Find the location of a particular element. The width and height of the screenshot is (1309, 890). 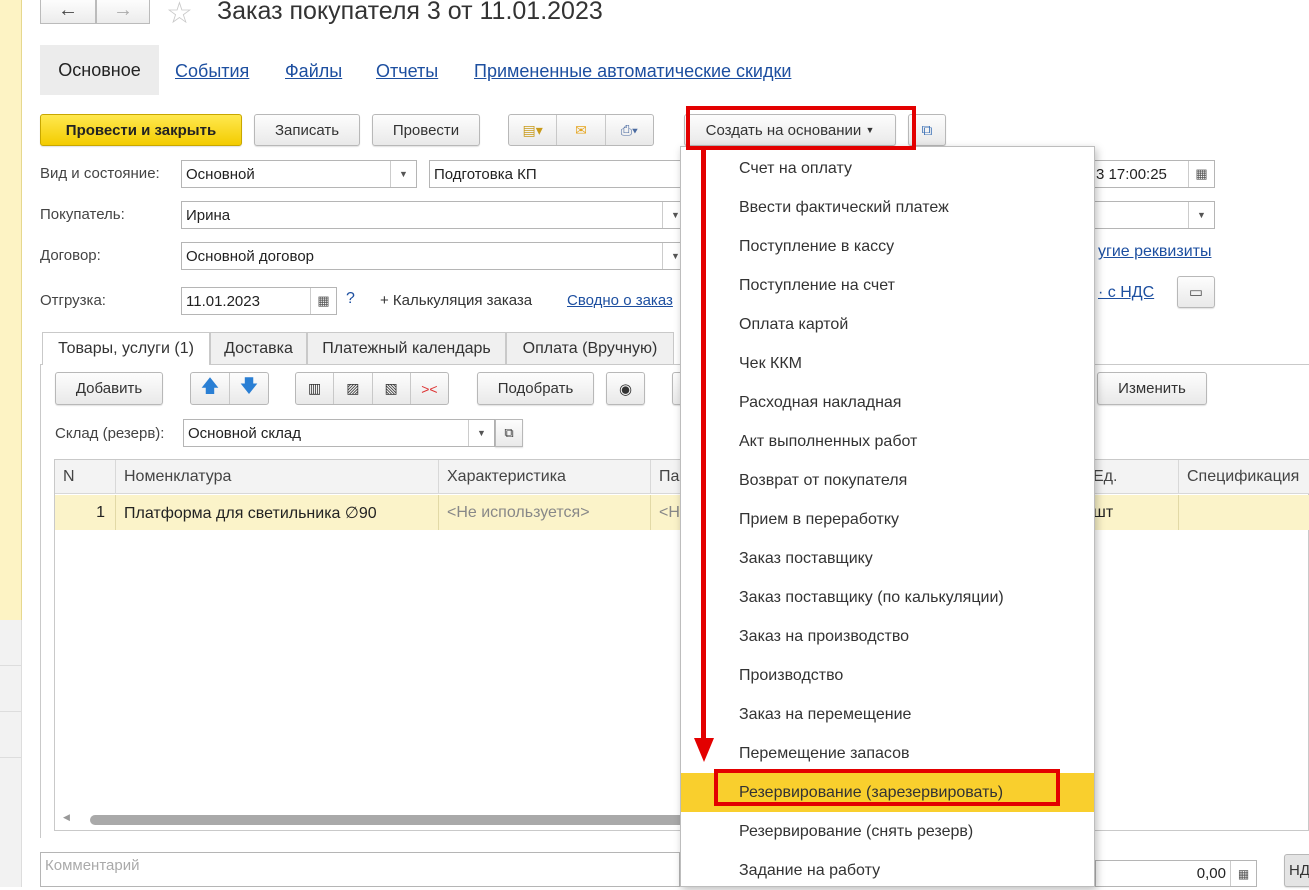

column-header: Па is located at coordinates (666, 477).